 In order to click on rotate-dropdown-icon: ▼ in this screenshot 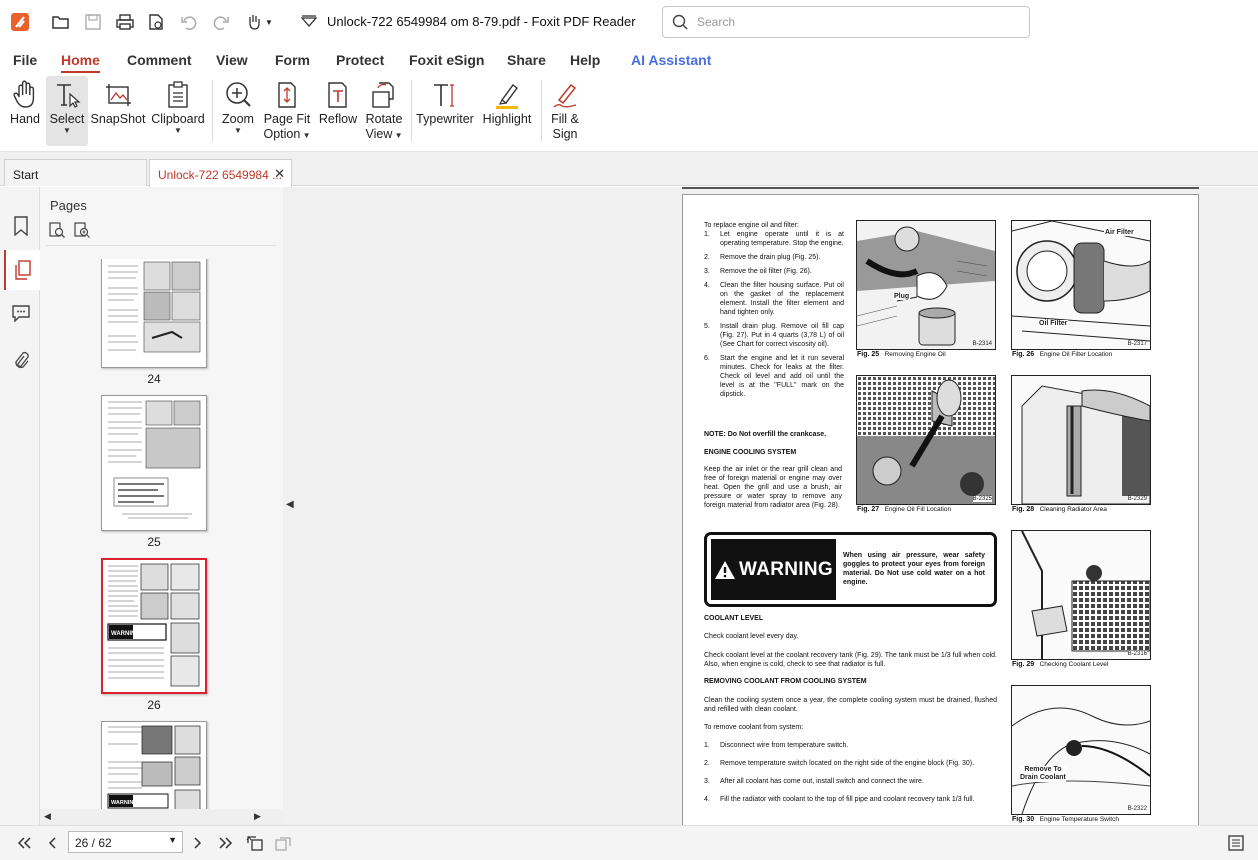, I will do `click(397, 135)`.